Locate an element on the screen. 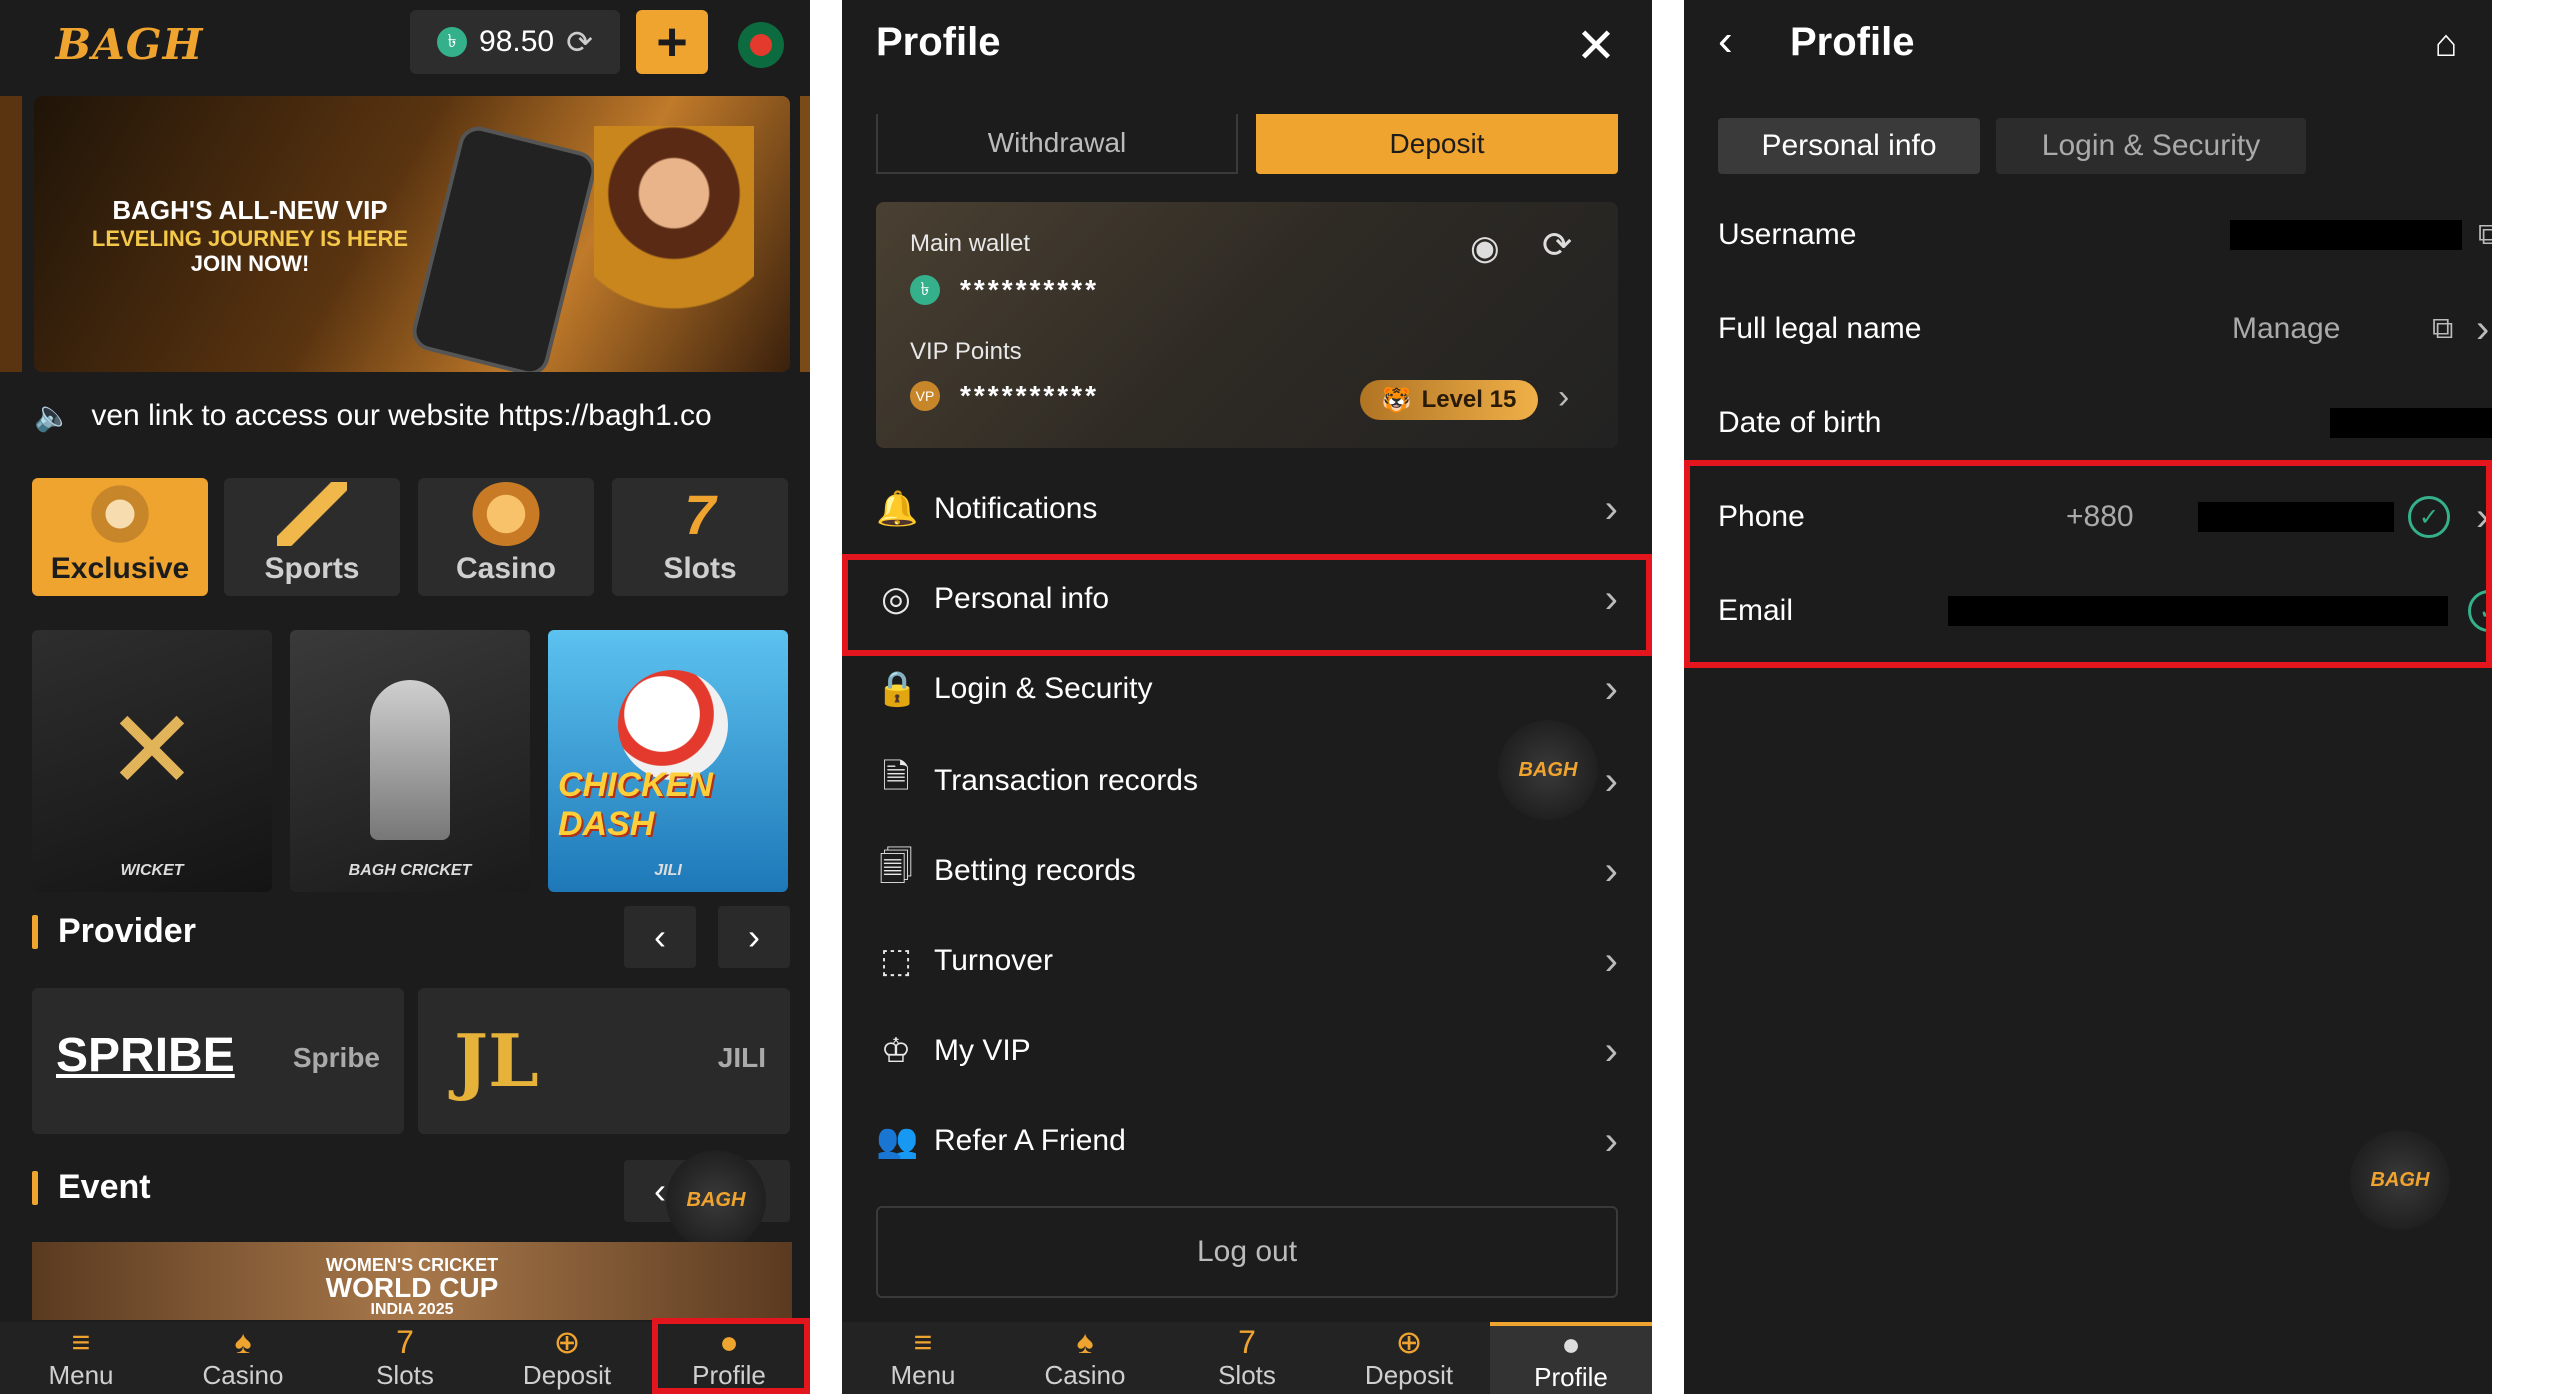 The image size is (2560, 1394). bangladesh-flag-icon is located at coordinates (761, 45).